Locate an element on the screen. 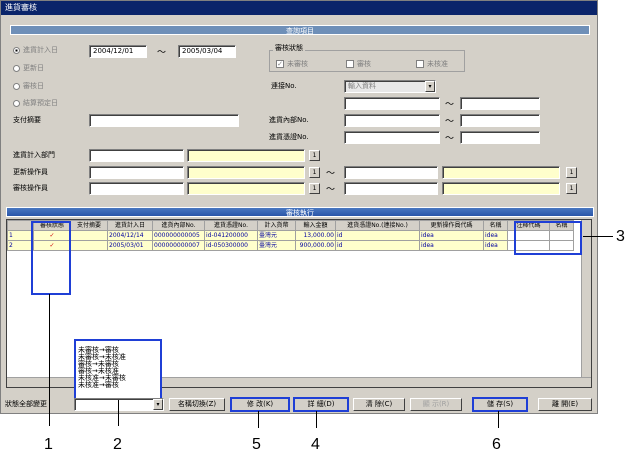 The image size is (630, 464). date-from-input: 2004/12/01 is located at coordinates (118, 51).